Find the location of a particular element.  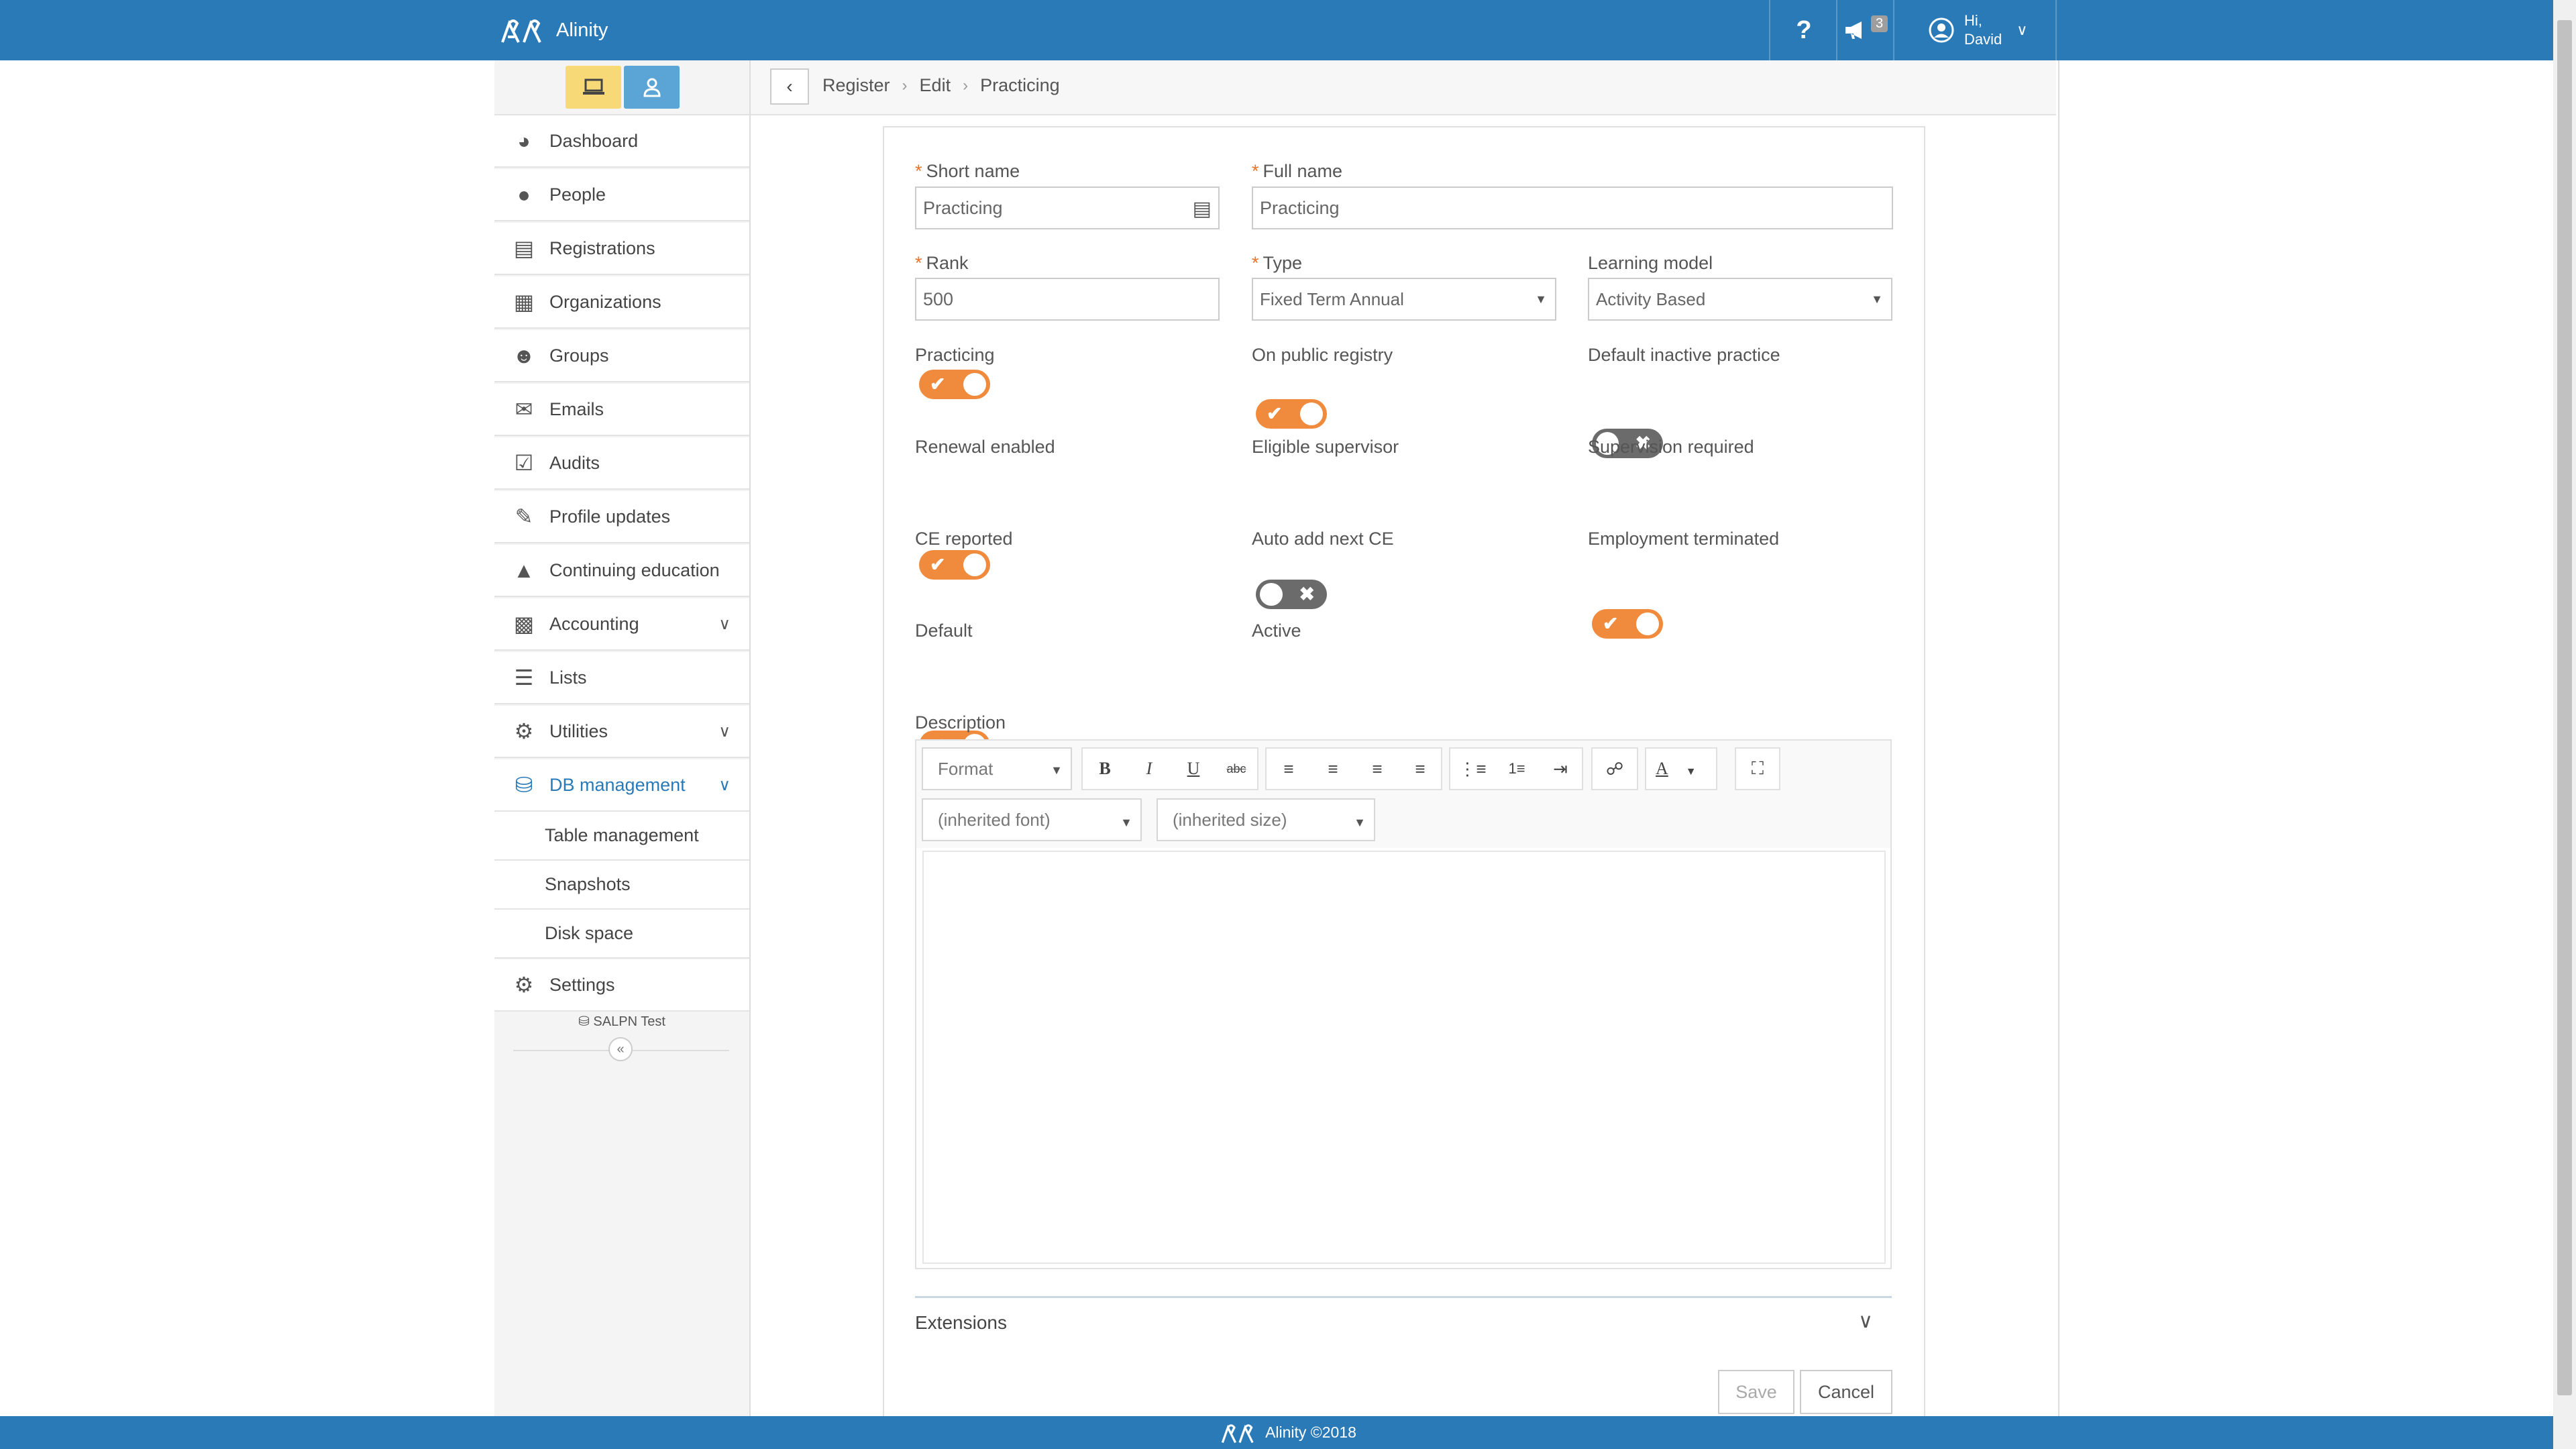

announcements-button: 3 is located at coordinates (1865, 30).